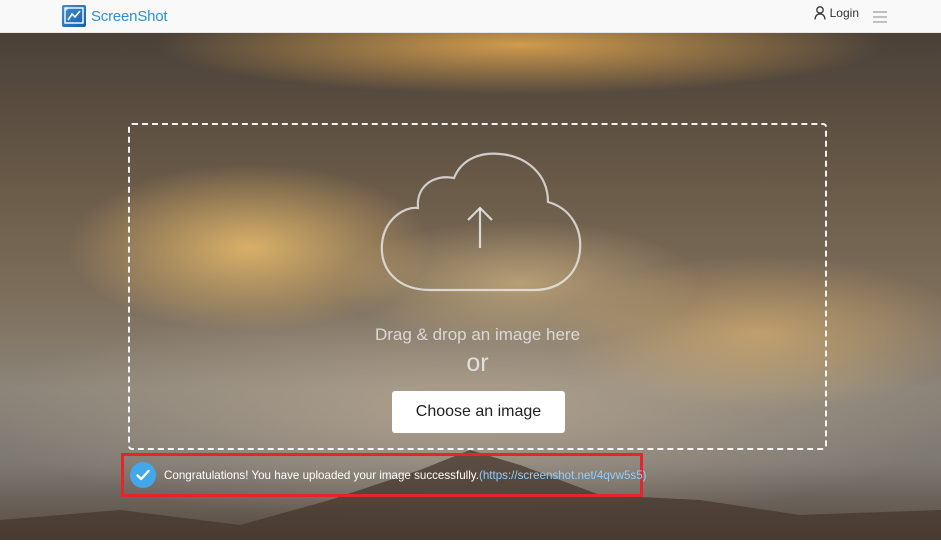 The width and height of the screenshot is (941, 550). Describe the element at coordinates (844, 13) in the screenshot. I see `login-label: Login` at that location.